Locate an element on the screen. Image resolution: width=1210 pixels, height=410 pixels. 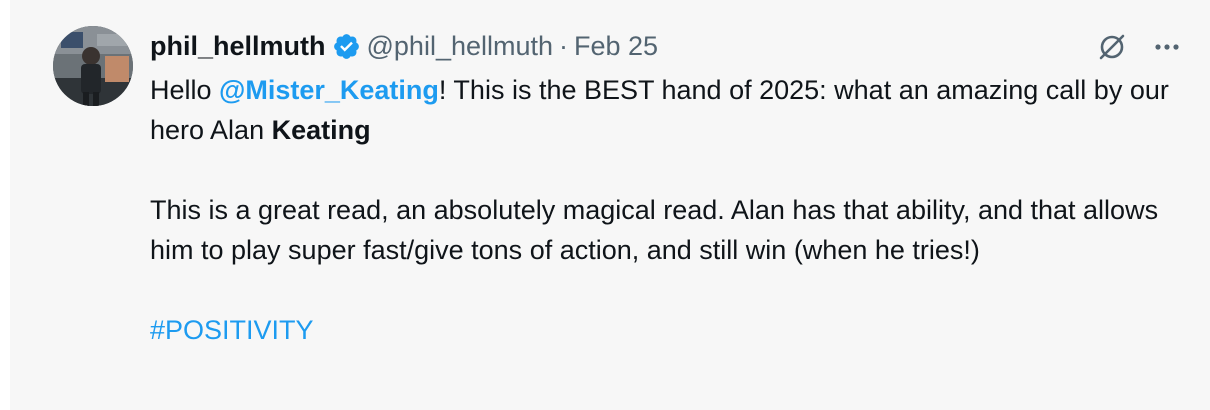
author-name: phil_hellmuth is located at coordinates (238, 46).